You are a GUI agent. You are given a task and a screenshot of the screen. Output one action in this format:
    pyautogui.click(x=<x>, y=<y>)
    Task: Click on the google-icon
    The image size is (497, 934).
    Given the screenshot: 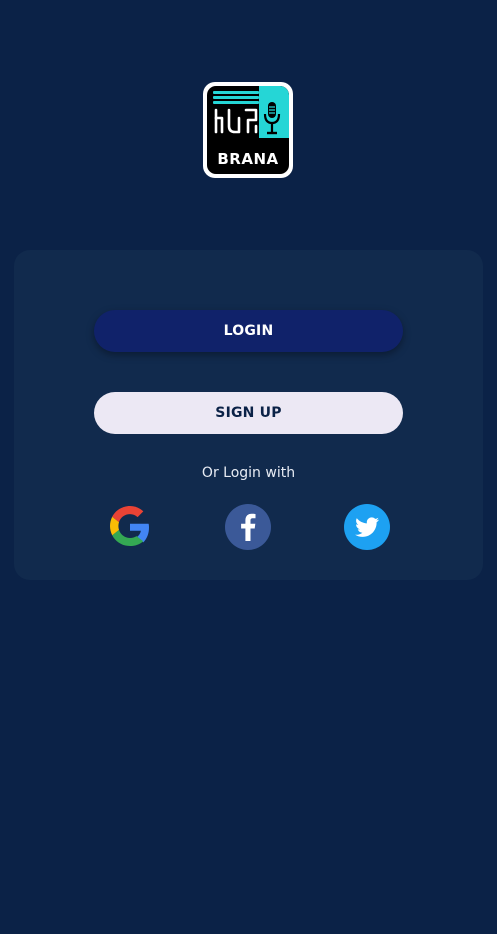 What is the action you would take?
    pyautogui.click(x=129, y=526)
    